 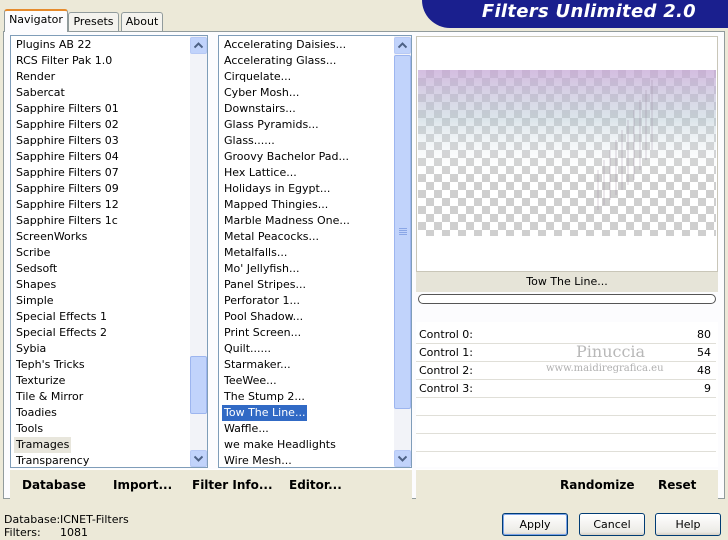 What do you see at coordinates (36, 269) in the screenshot?
I see `categories-item: Sedsoft` at bounding box center [36, 269].